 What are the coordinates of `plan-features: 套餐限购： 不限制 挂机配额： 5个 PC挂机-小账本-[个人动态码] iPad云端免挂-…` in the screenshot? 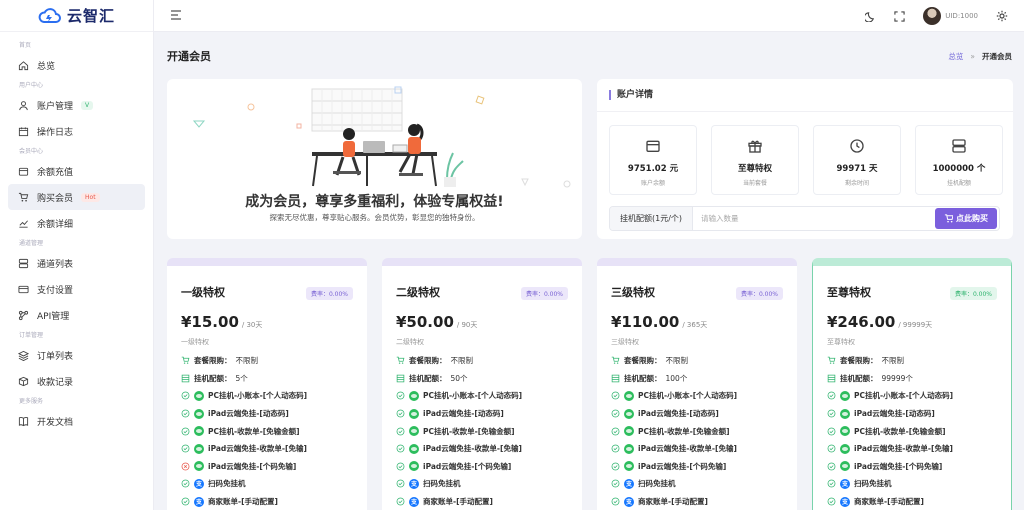 It's located at (270, 431).